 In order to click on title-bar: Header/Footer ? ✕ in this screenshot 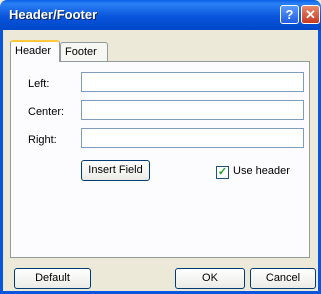, I will do `click(160, 15)`.